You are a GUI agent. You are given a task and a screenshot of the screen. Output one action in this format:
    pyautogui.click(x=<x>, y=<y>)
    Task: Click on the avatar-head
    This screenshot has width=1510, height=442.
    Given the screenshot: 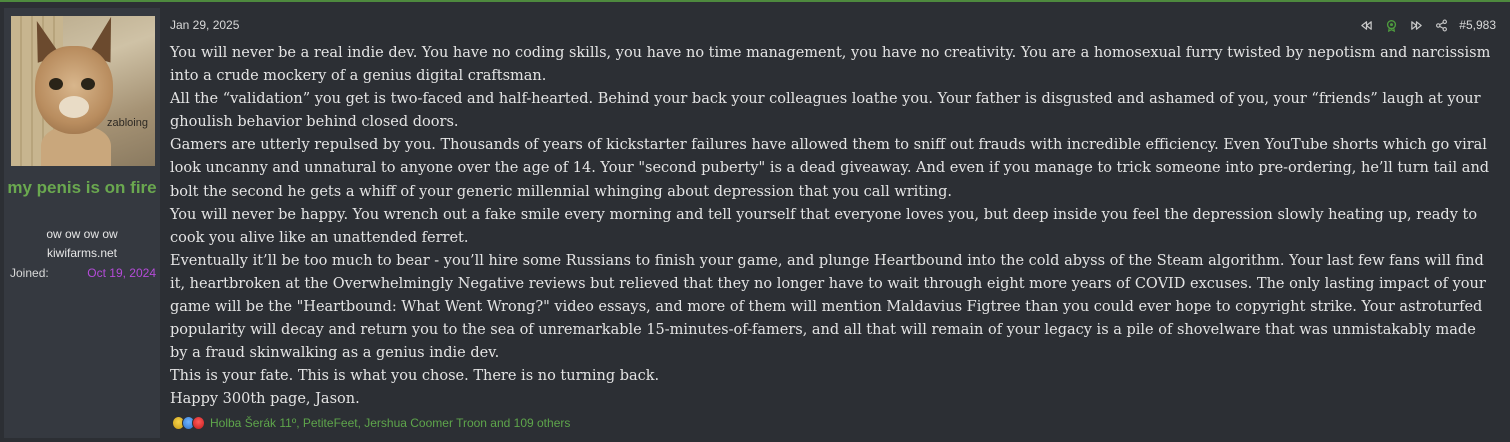 What is the action you would take?
    pyautogui.click(x=74, y=90)
    